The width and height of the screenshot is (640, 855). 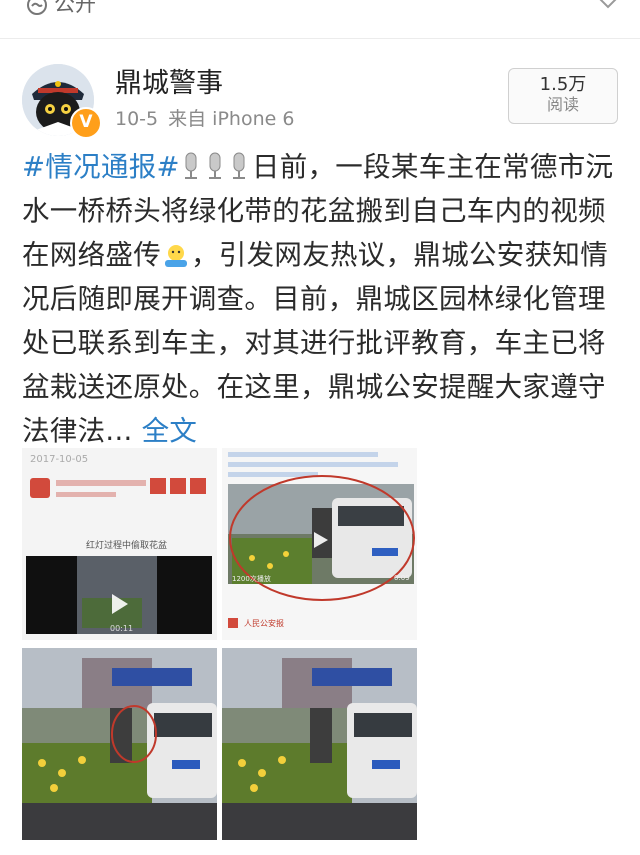 What do you see at coordinates (320, 19) in the screenshot?
I see `top-bar: 公开` at bounding box center [320, 19].